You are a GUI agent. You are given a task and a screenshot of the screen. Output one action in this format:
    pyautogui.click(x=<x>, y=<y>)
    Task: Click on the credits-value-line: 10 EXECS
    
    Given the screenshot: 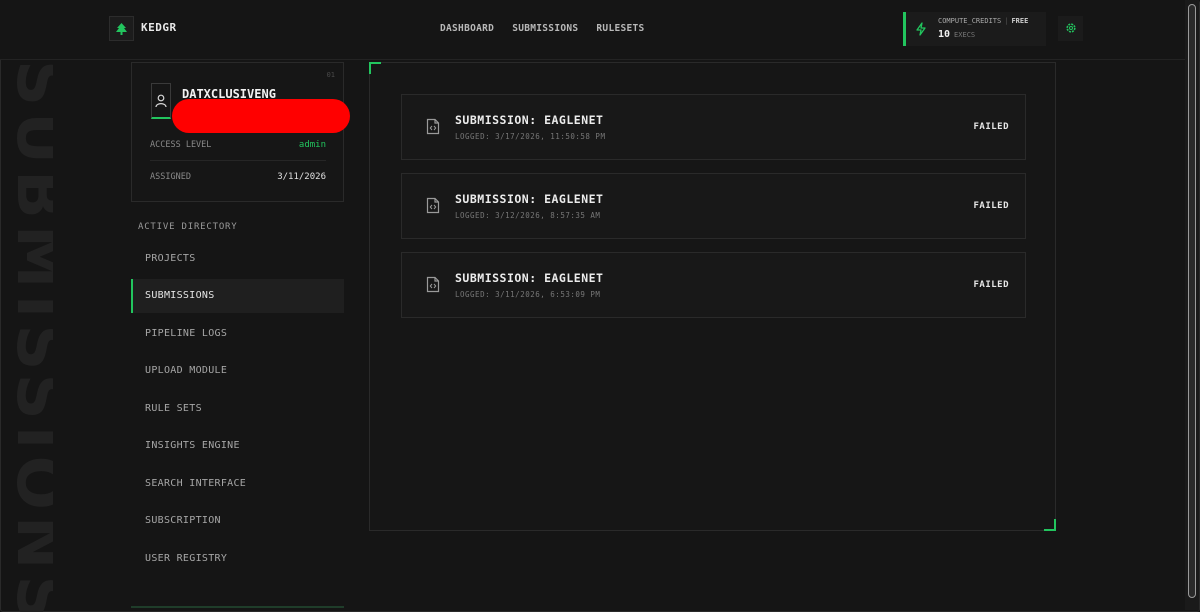 What is the action you would take?
    pyautogui.click(x=956, y=34)
    